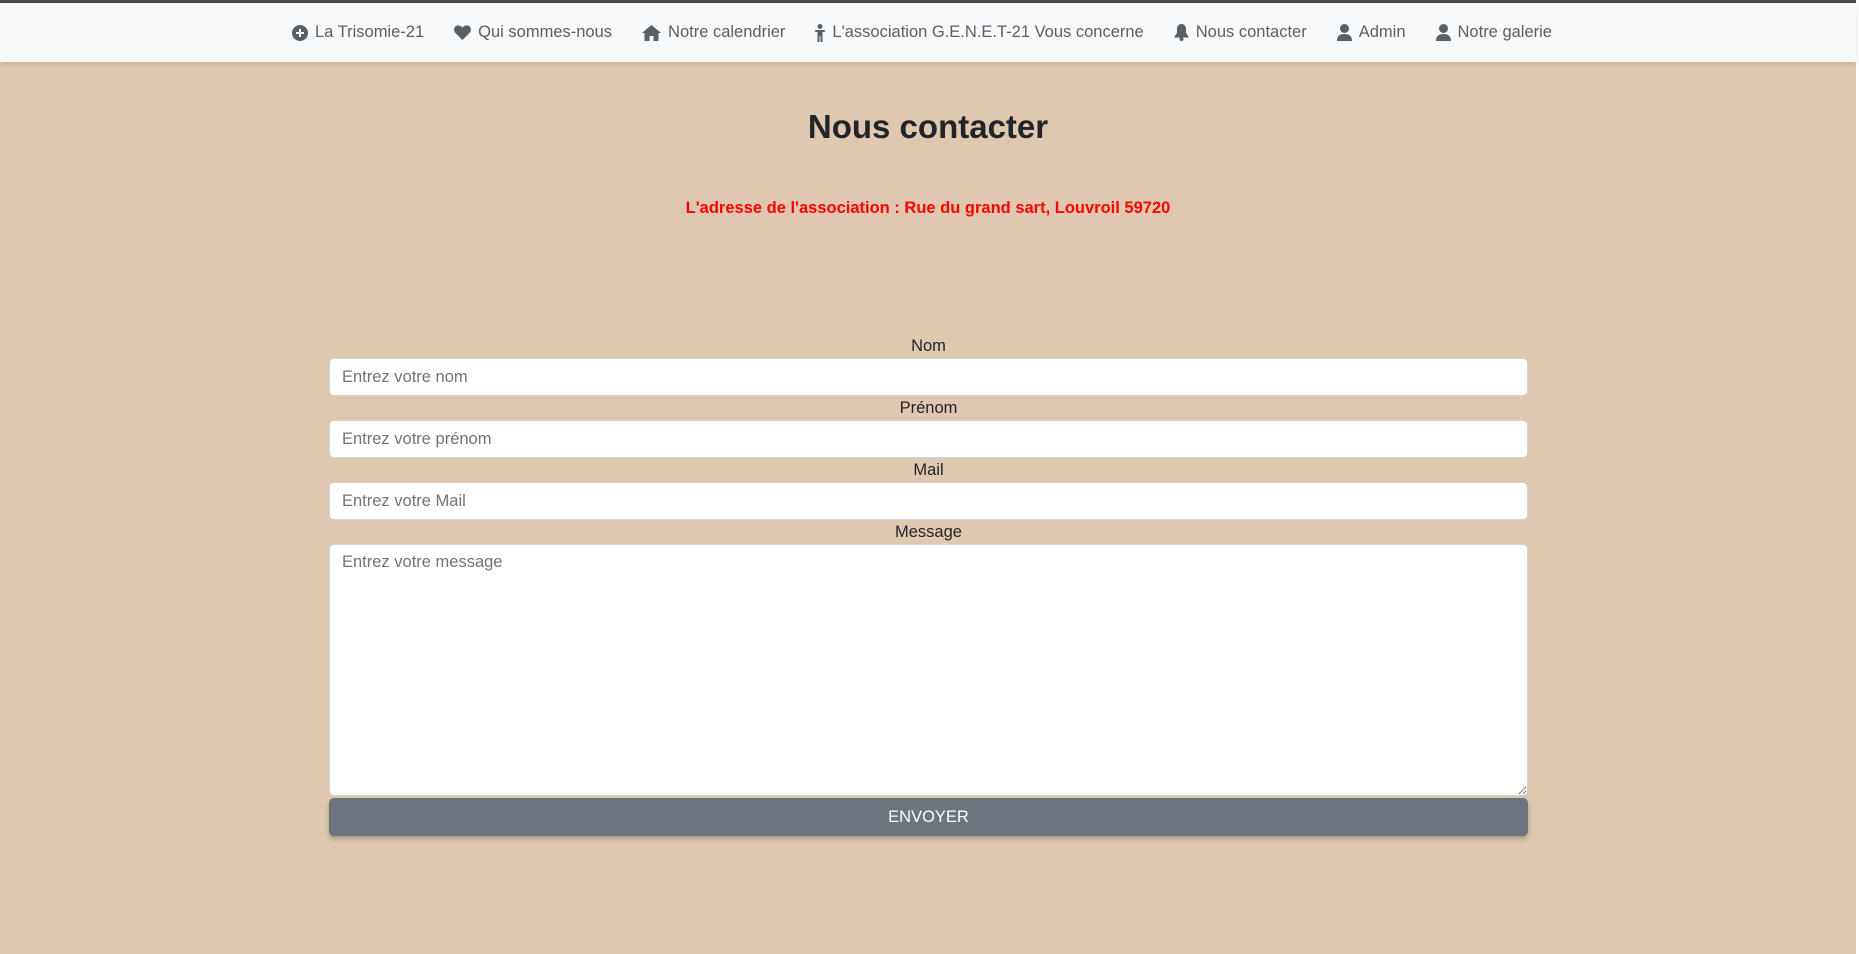  I want to click on page-title: Nous contacter, so click(928, 126).